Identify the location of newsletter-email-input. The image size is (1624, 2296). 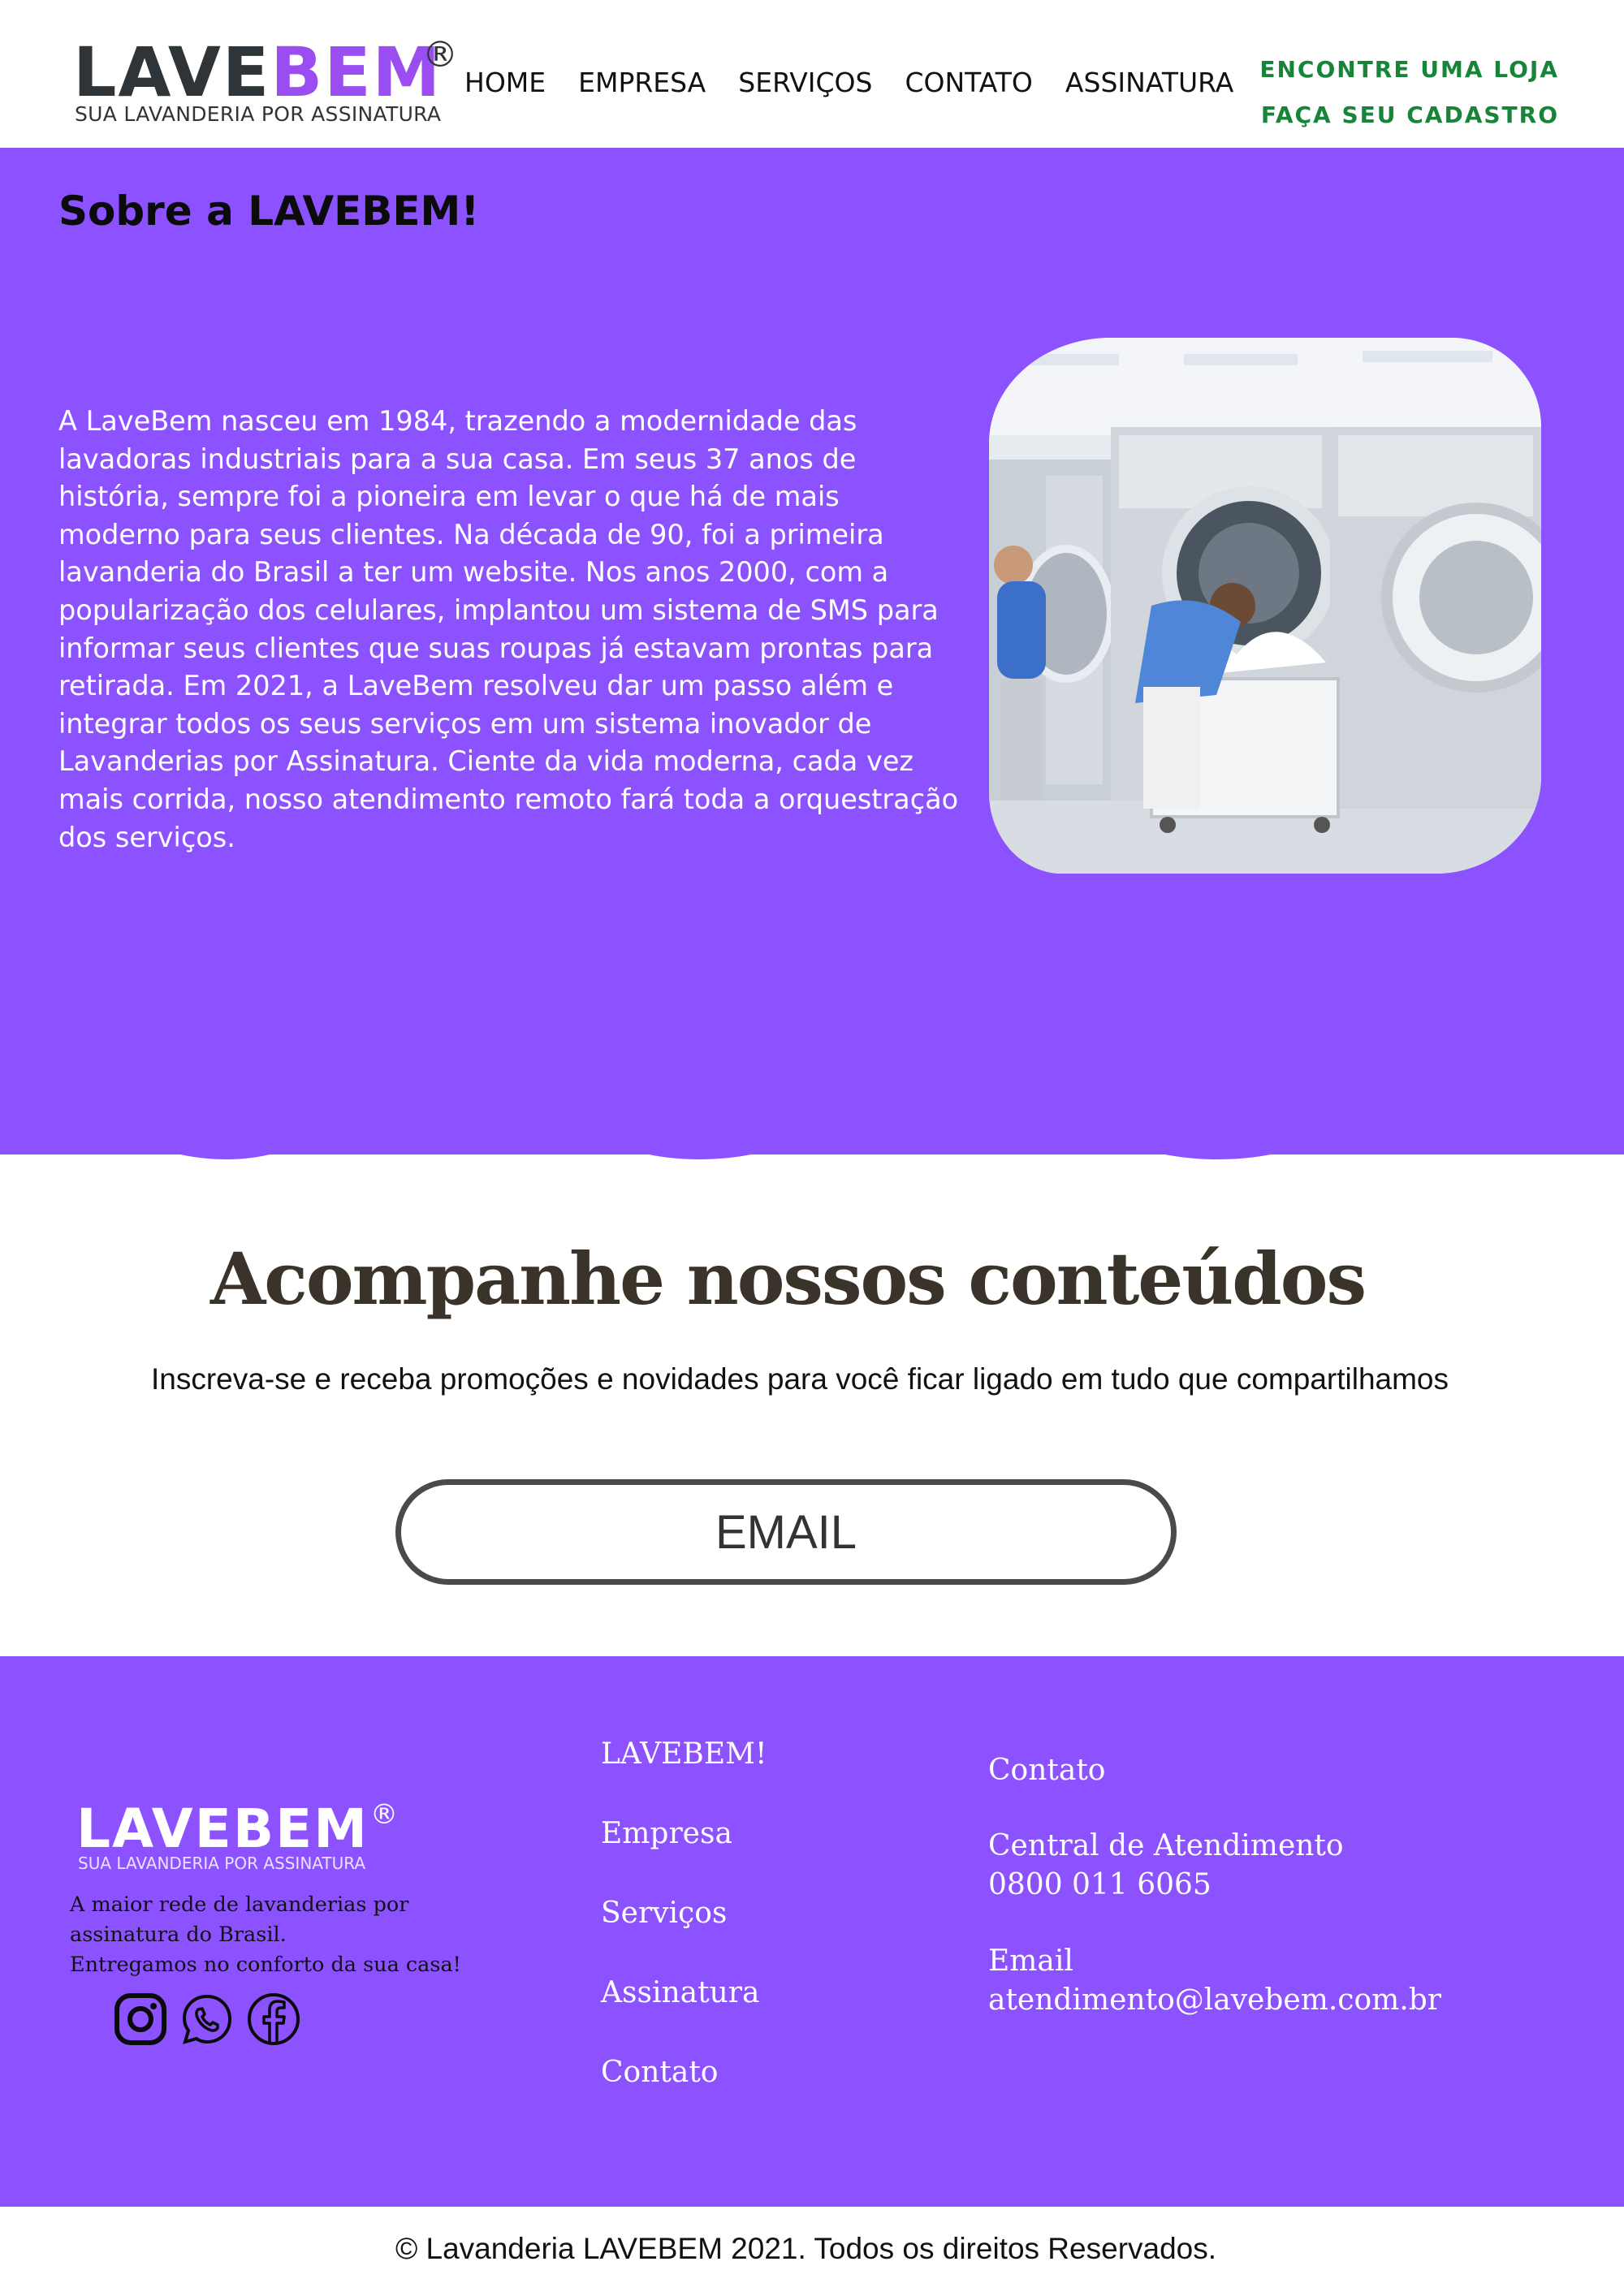
(786, 1532).